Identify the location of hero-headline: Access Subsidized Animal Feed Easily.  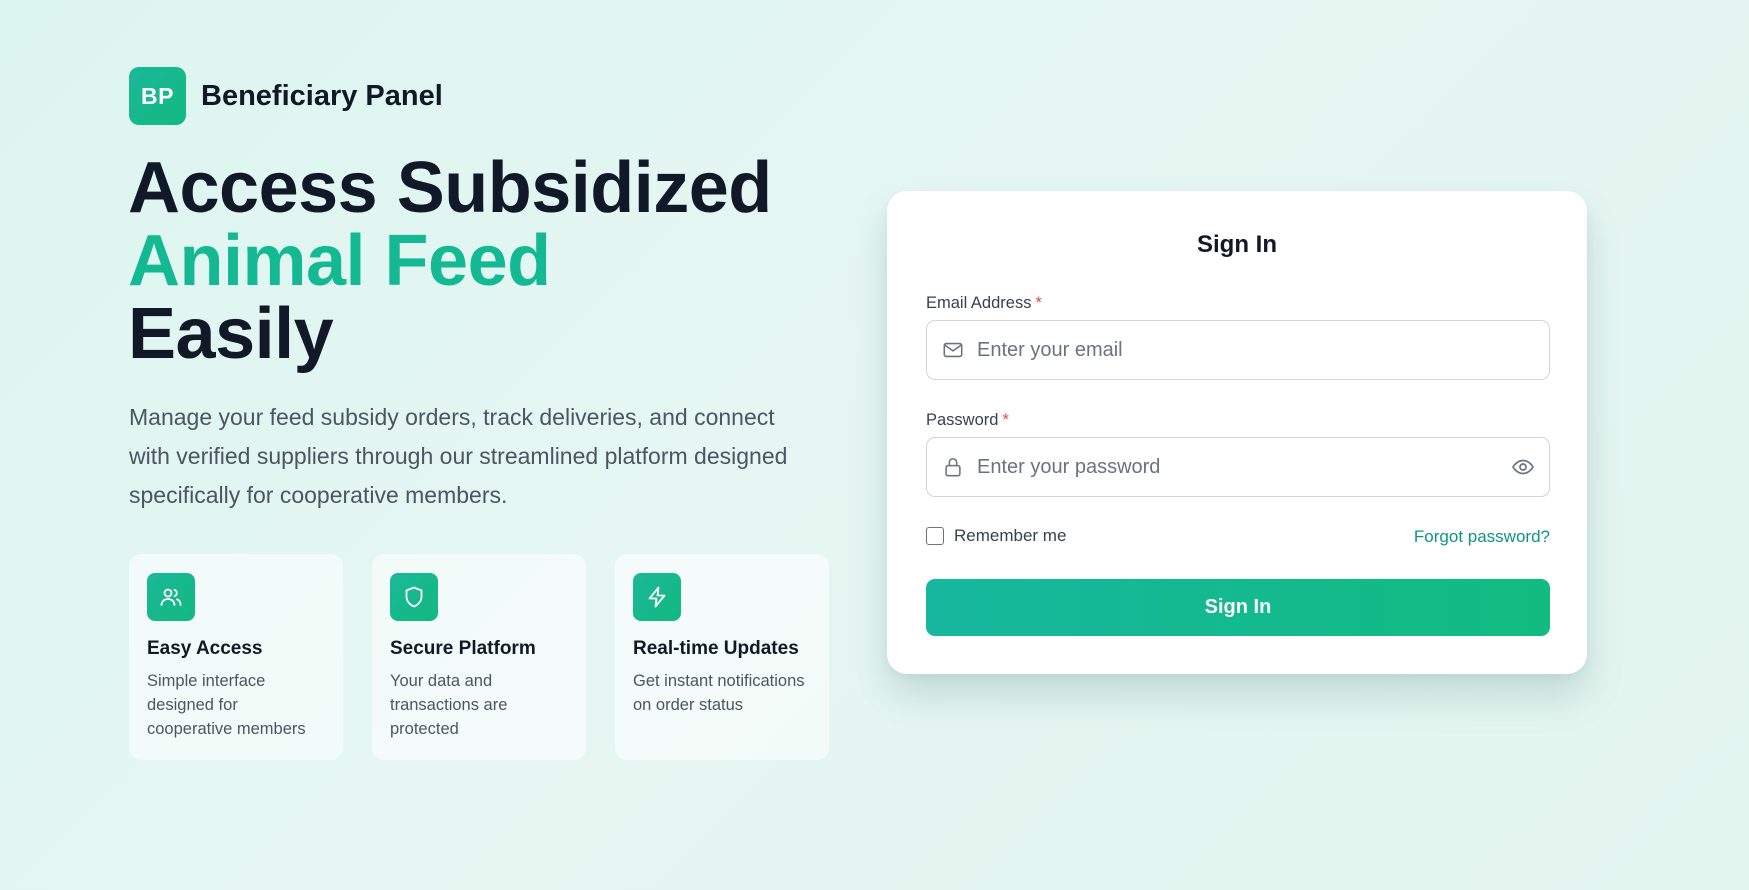
(450, 261).